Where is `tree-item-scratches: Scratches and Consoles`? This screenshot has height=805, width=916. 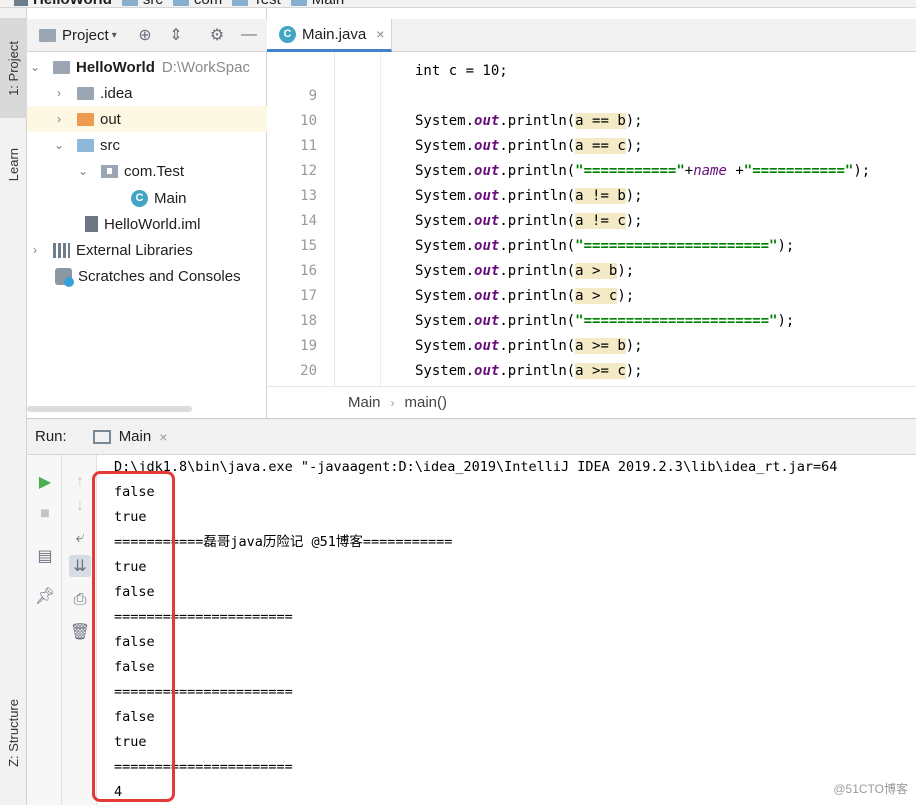
tree-item-scratches: Scratches and Consoles is located at coordinates (147, 276).